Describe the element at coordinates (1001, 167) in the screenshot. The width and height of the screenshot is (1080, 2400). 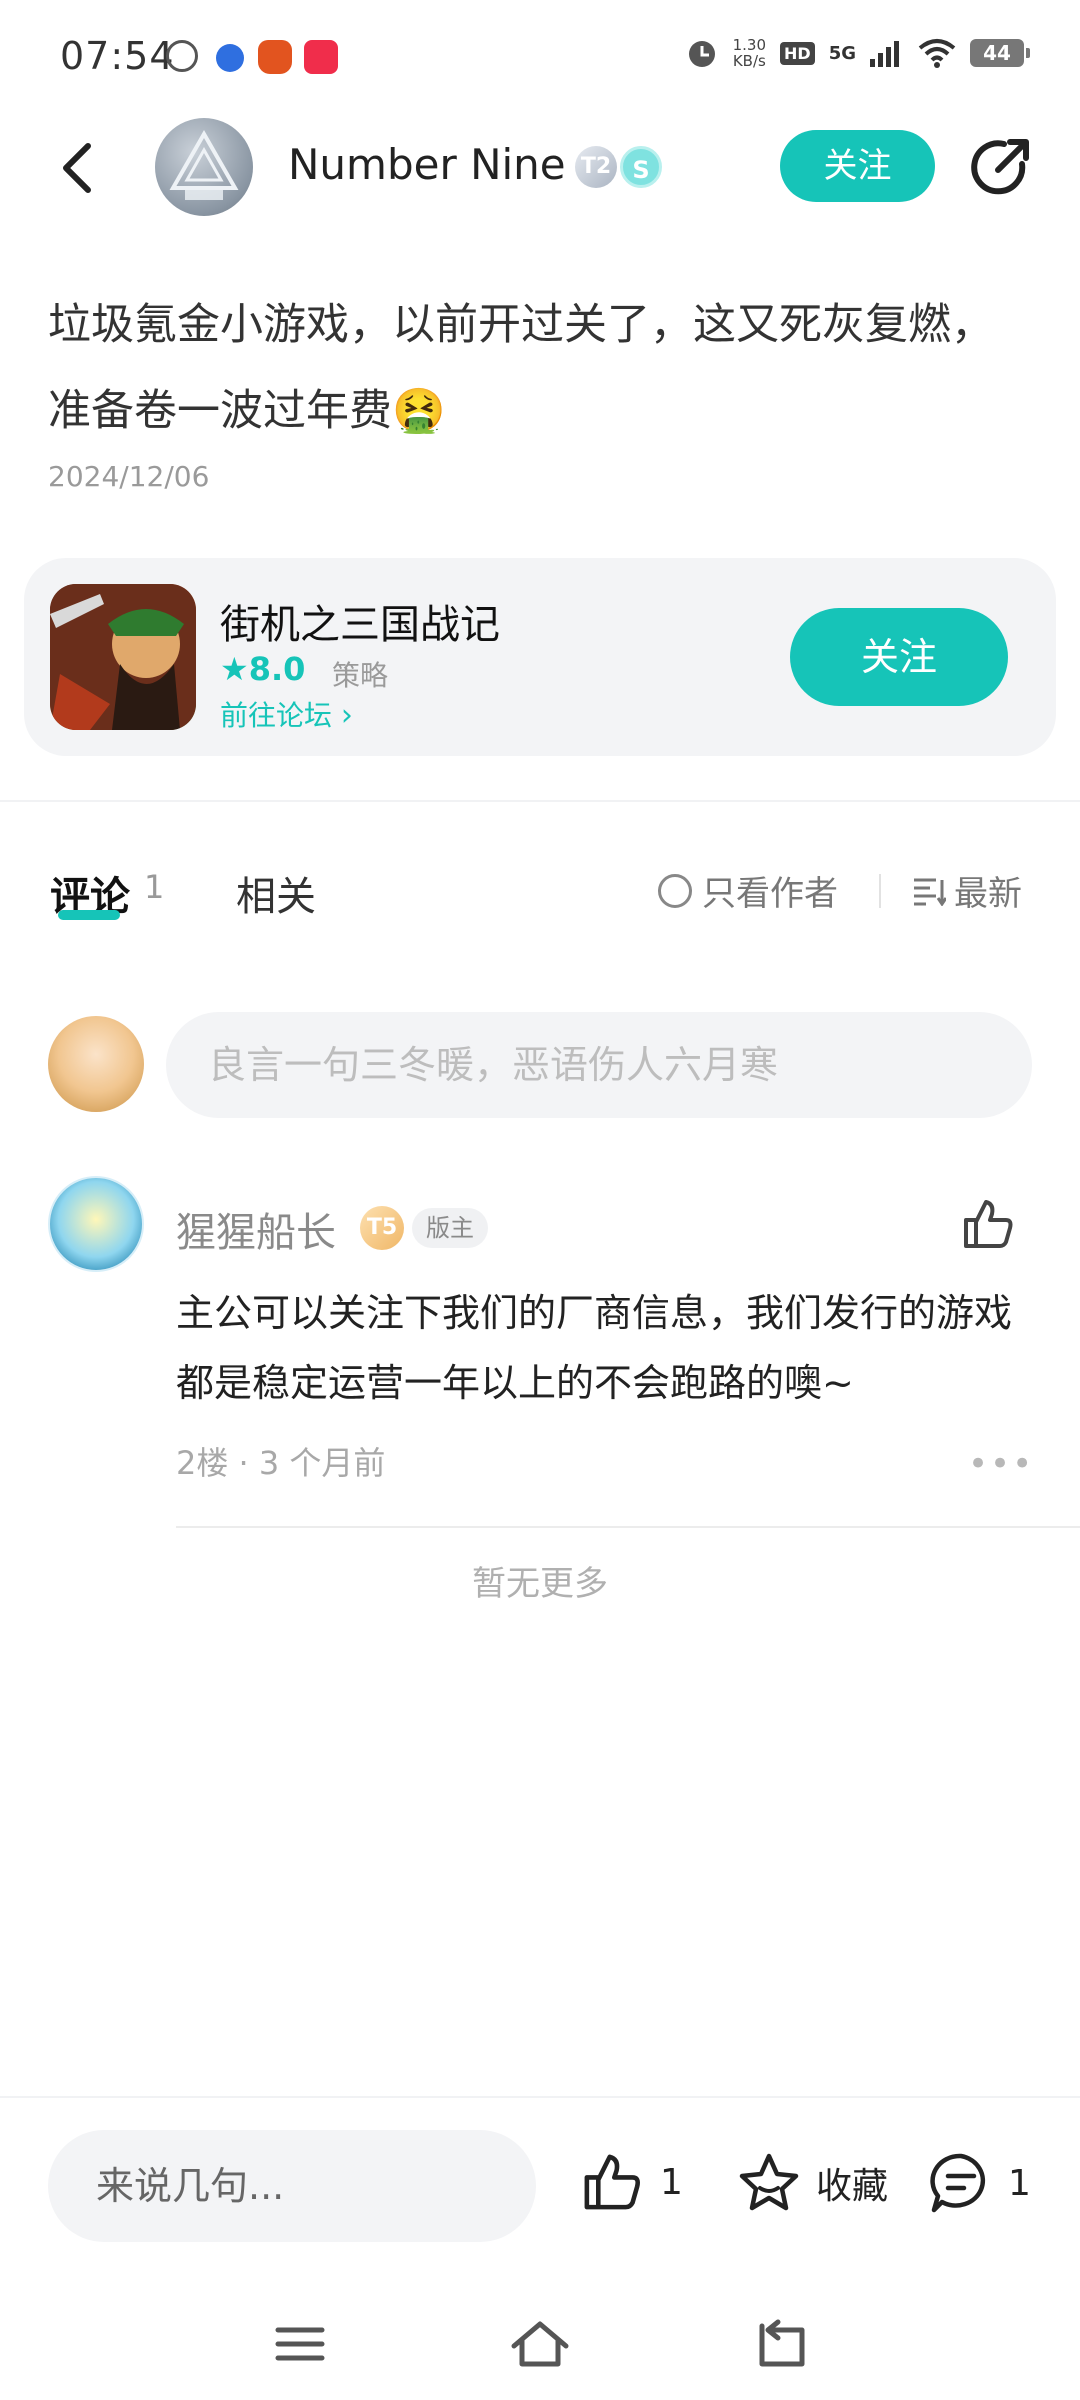
I see `share-icon` at that location.